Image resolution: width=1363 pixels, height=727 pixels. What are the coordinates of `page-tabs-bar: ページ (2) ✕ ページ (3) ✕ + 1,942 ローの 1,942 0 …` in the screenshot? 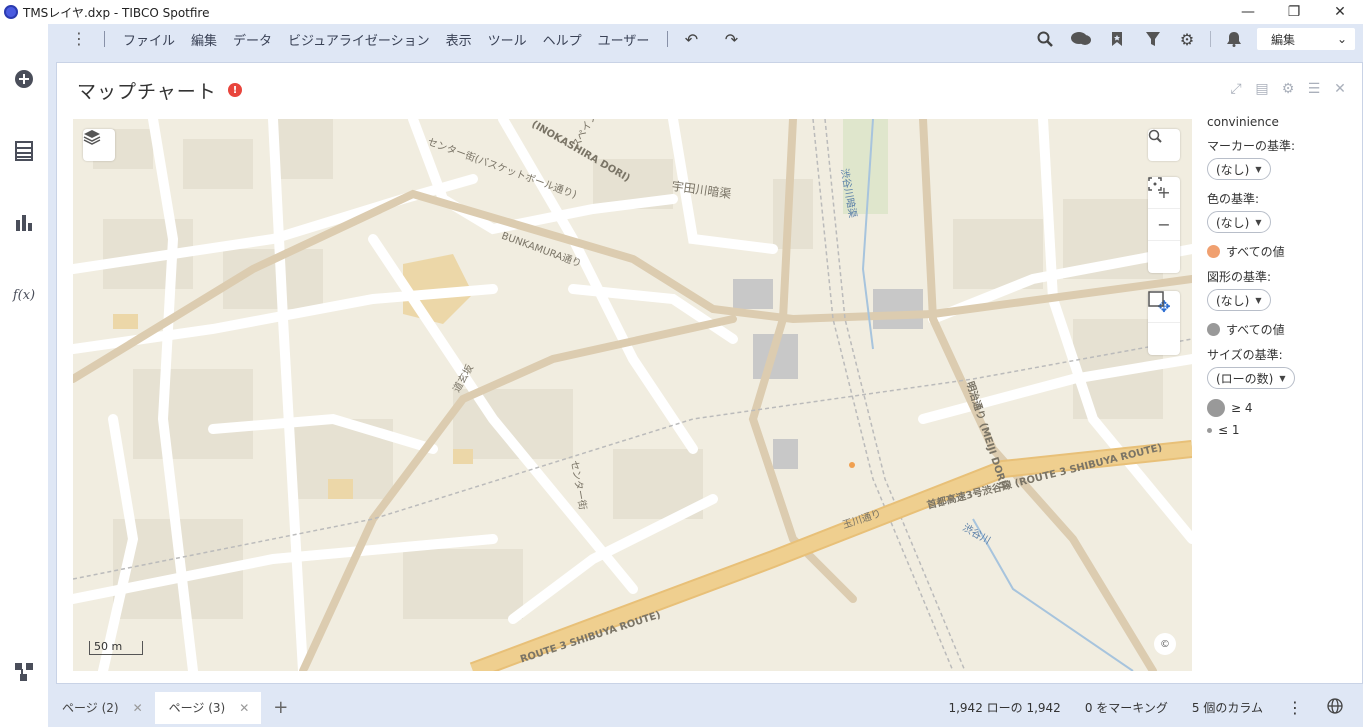 It's located at (705, 707).